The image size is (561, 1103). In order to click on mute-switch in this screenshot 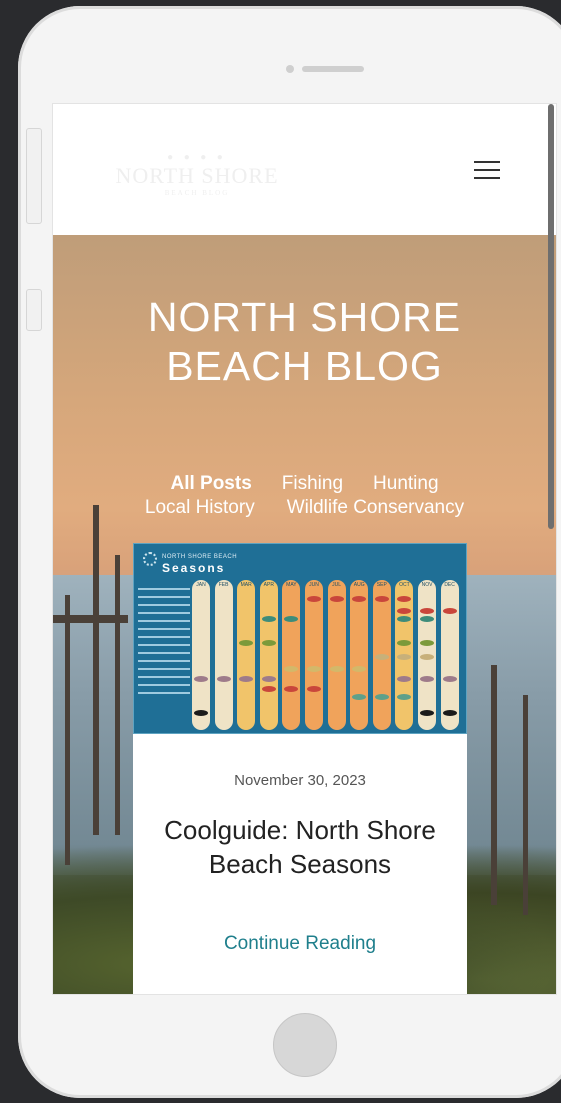, I will do `click(34, 310)`.